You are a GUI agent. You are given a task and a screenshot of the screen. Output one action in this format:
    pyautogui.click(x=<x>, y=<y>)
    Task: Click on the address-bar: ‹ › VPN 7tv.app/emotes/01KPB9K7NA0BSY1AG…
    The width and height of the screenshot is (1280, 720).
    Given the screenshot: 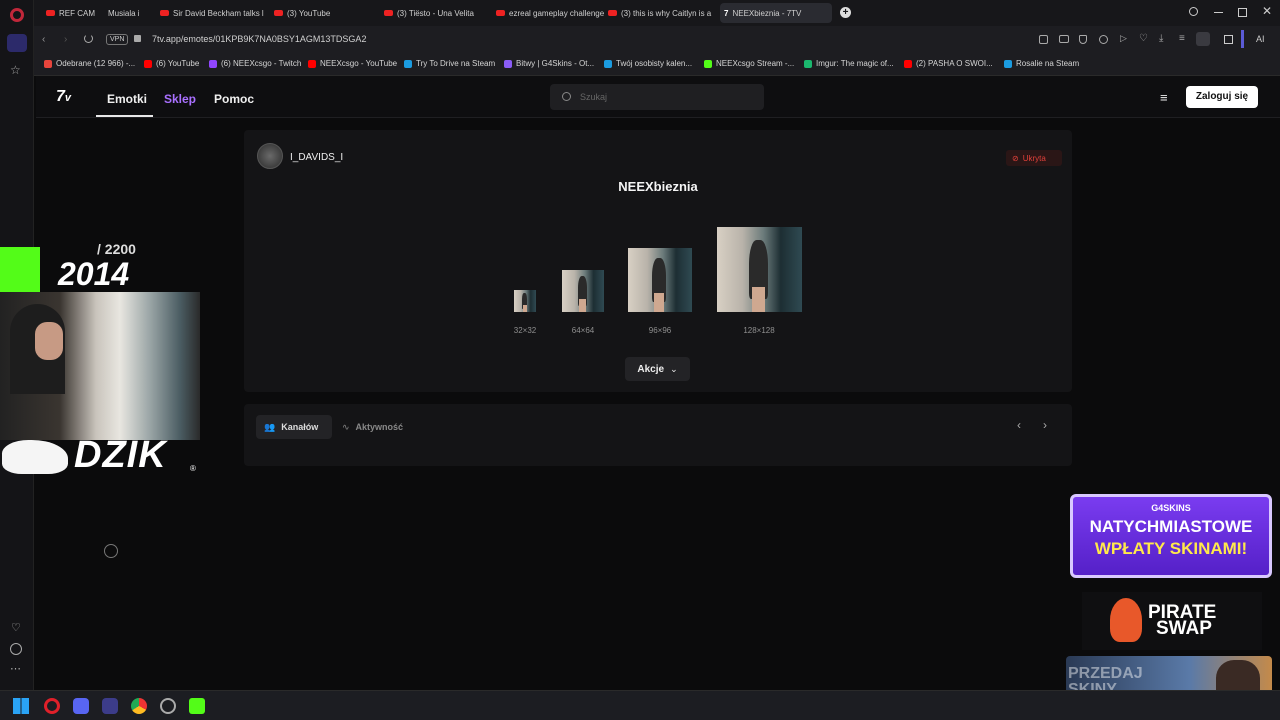 What is the action you would take?
    pyautogui.click(x=657, y=40)
    